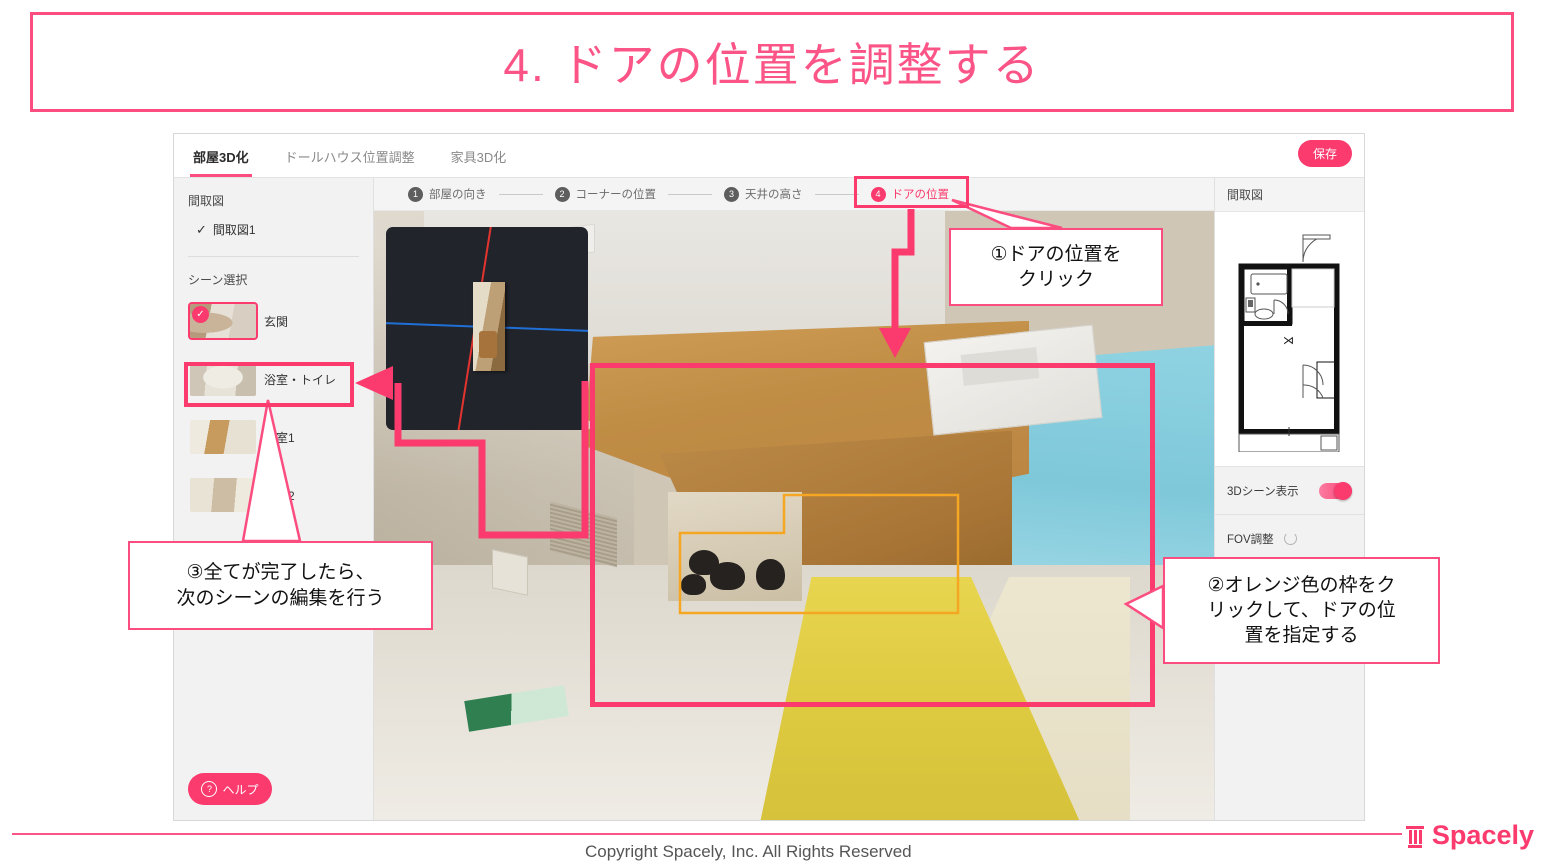 The image size is (1548, 865). Describe the element at coordinates (920, 195) in the screenshot. I see `step-label: ドアの位置` at that location.